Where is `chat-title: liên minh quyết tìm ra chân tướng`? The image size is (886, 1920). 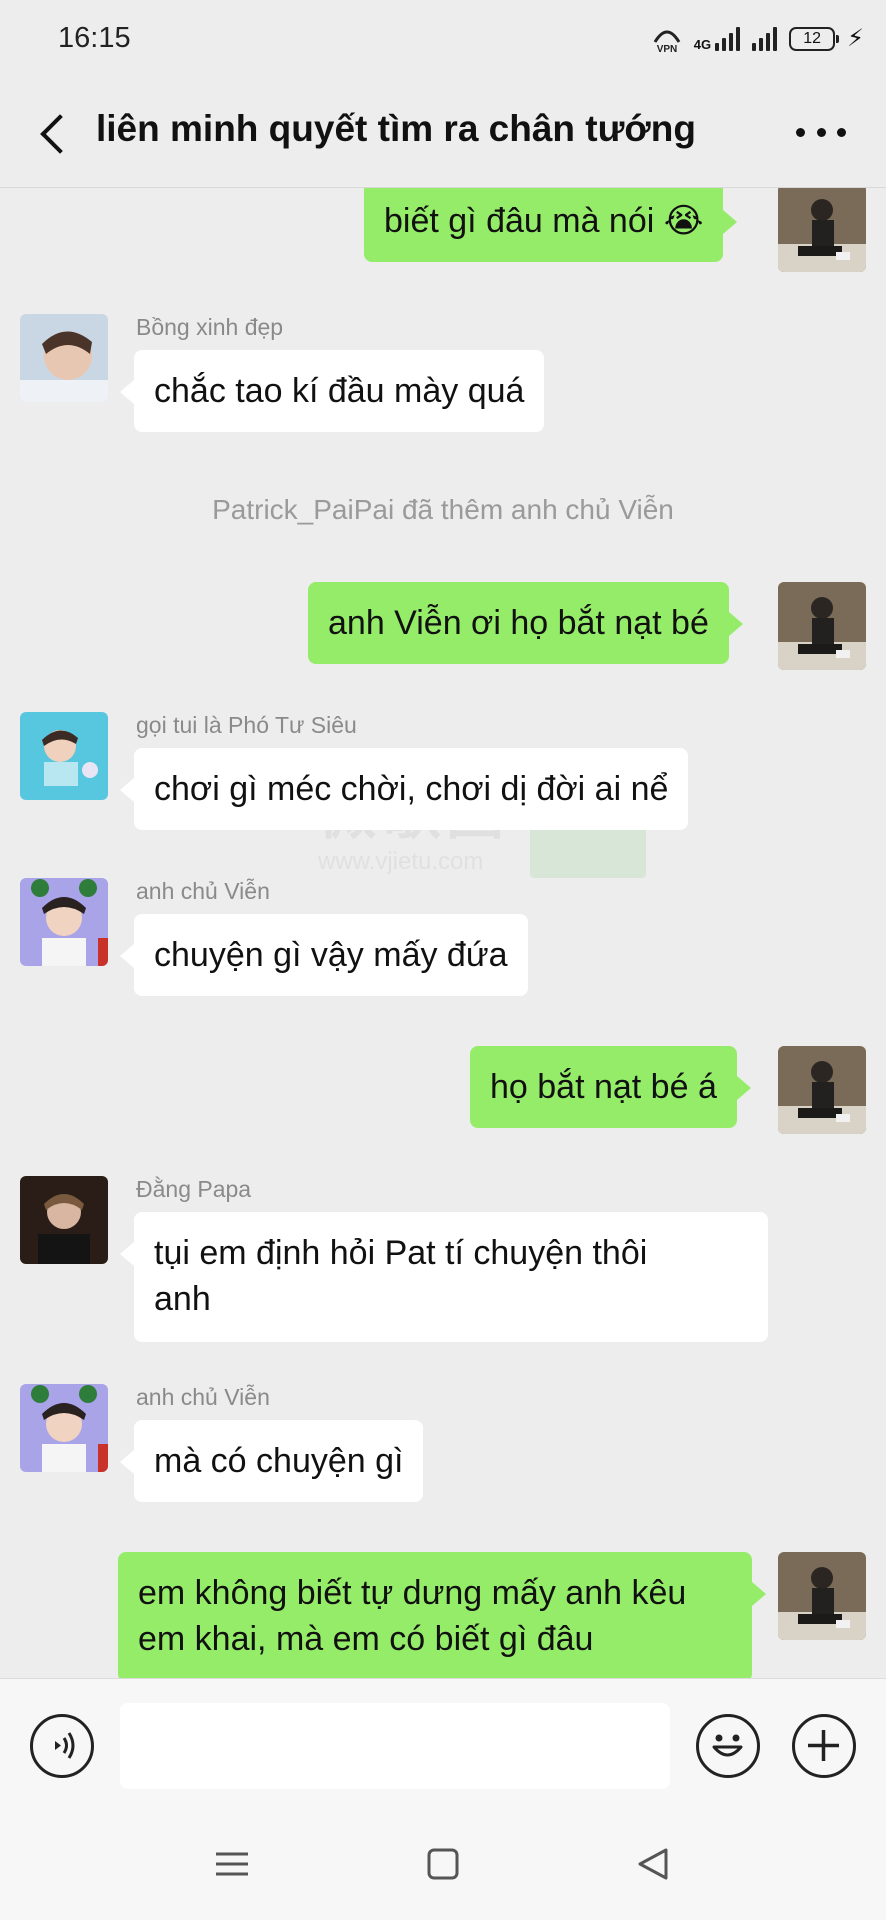 chat-title: liên minh quyết tìm ra chân tướng is located at coordinates (396, 128).